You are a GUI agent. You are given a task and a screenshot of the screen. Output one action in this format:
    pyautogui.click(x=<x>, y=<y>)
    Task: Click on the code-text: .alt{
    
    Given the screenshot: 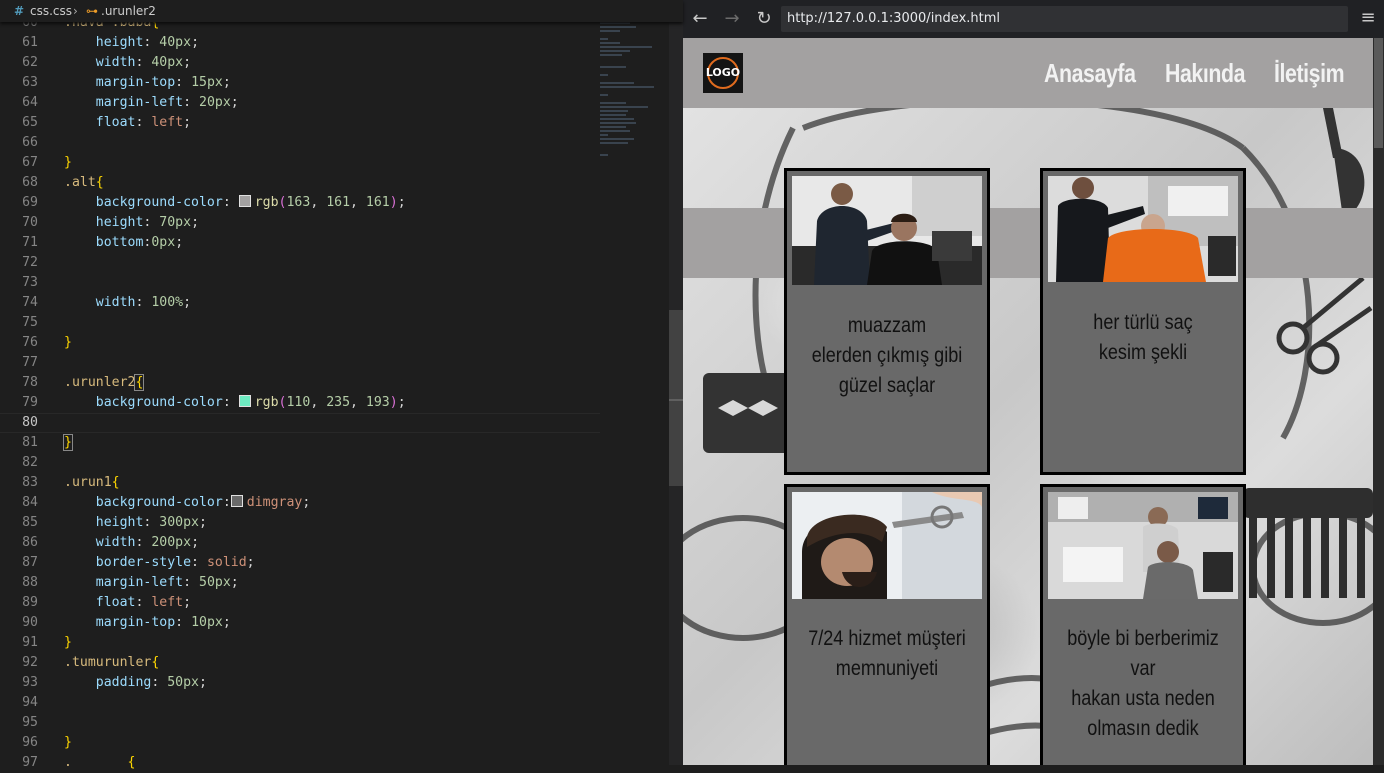 What is the action you would take?
    pyautogui.click(x=84, y=183)
    